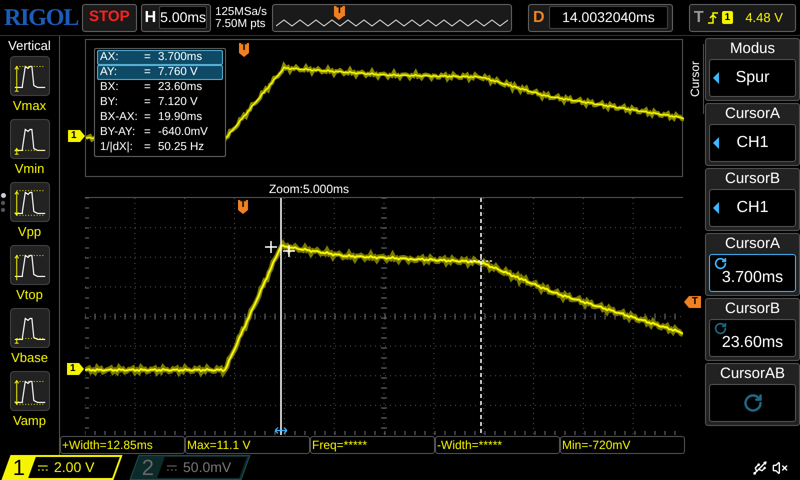 Image resolution: width=800 pixels, height=480 pixels. I want to click on softkey: CursorA CH1, so click(752, 134).